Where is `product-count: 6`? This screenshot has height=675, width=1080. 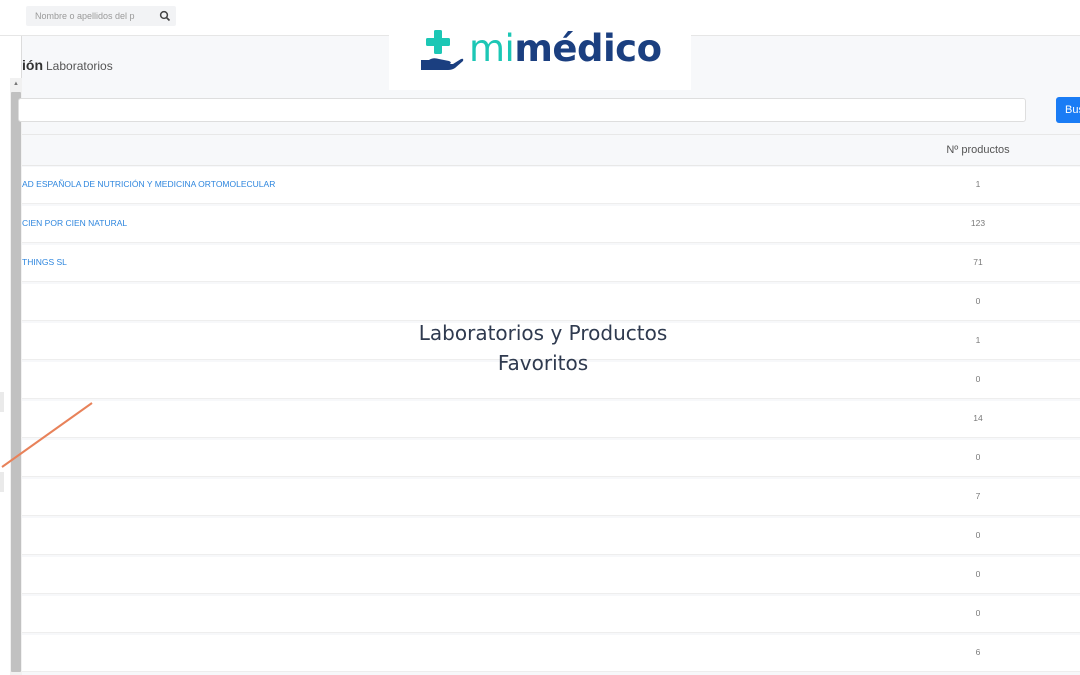
product-count: 6 is located at coordinates (978, 652).